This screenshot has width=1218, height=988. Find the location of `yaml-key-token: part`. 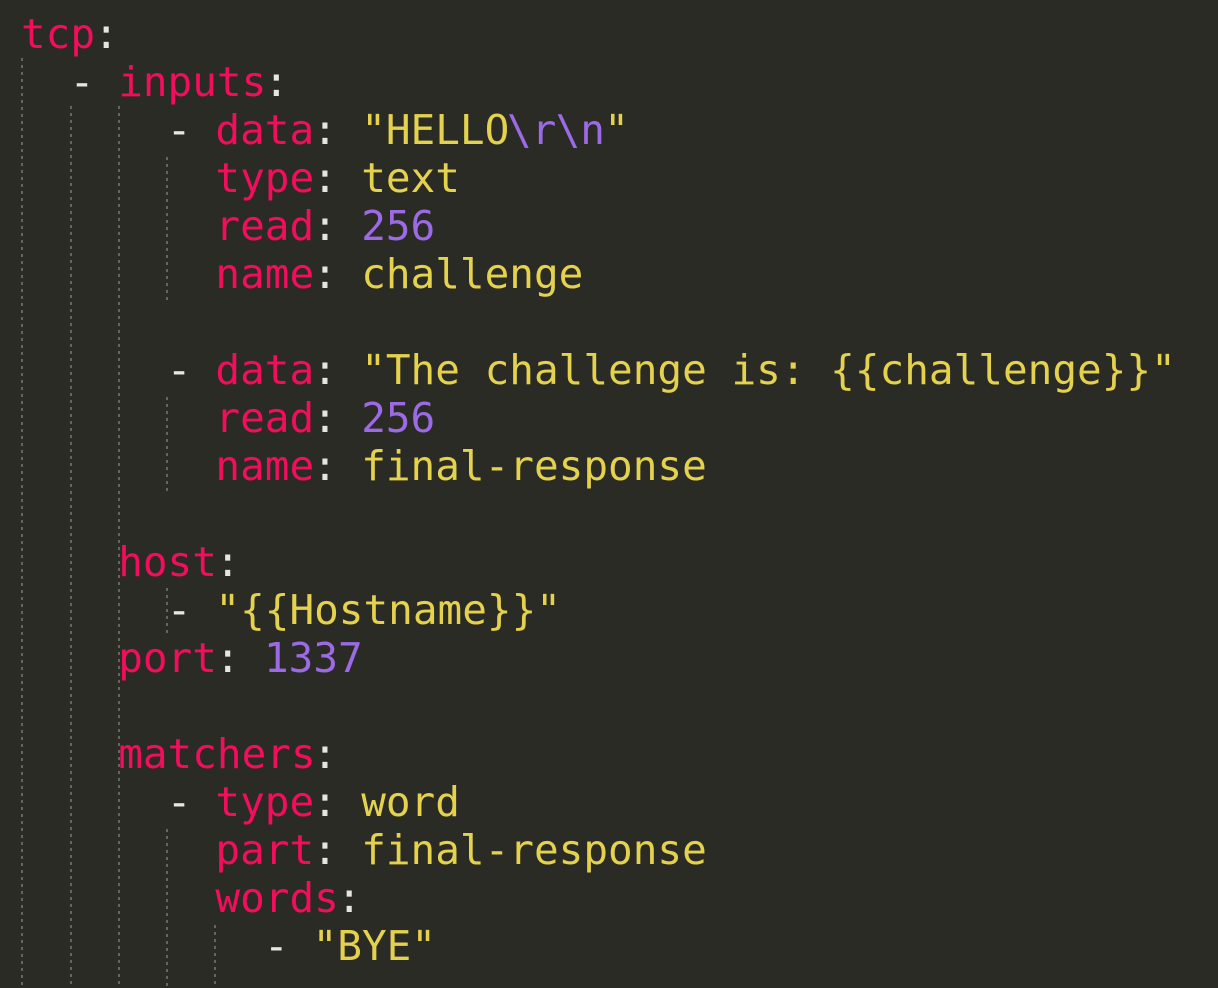

yaml-key-token: part is located at coordinates (265, 850).